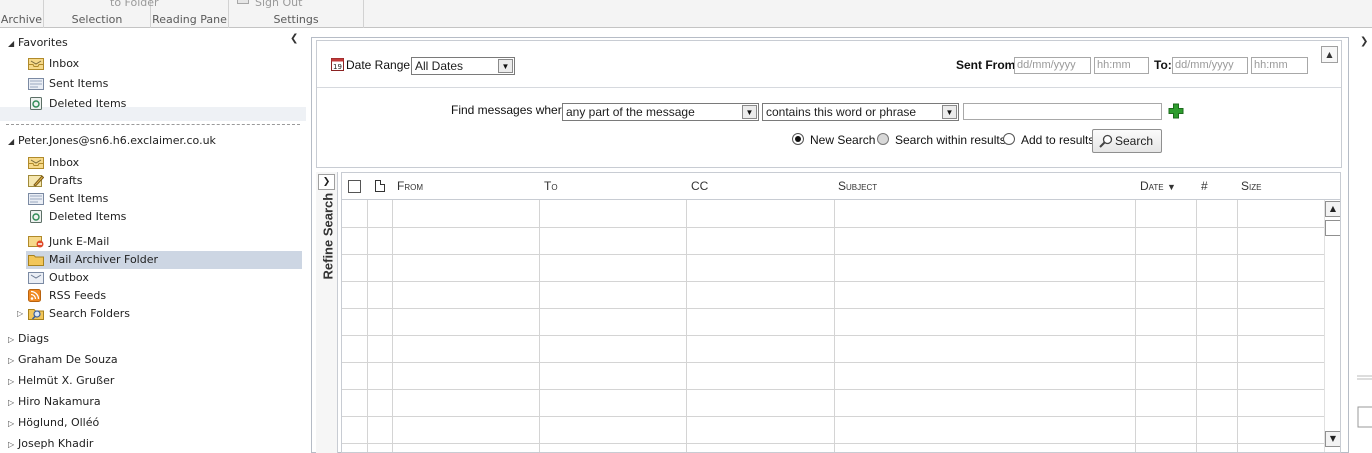  What do you see at coordinates (164, 278) in the screenshot?
I see `folder-item-outbox: Outbox` at bounding box center [164, 278].